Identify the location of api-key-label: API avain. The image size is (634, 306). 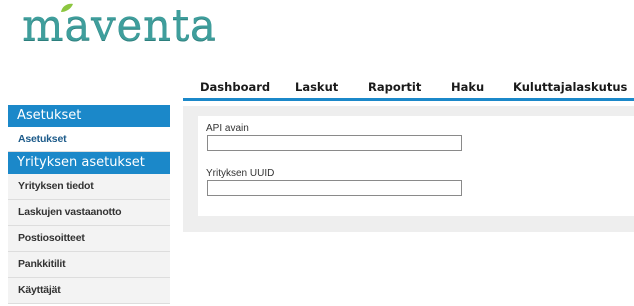
(227, 128).